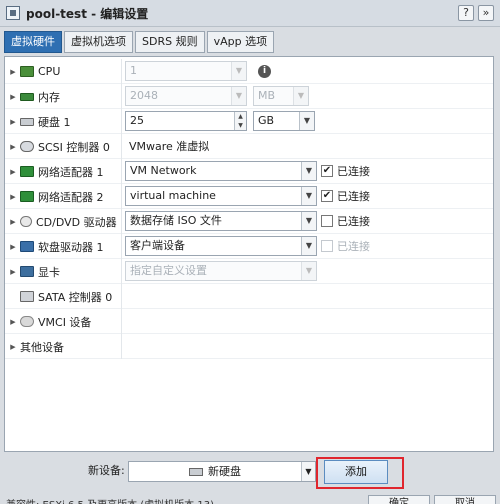  What do you see at coordinates (33, 42) in the screenshot?
I see `tab-virtual-hardware: 虚拟硬件` at bounding box center [33, 42].